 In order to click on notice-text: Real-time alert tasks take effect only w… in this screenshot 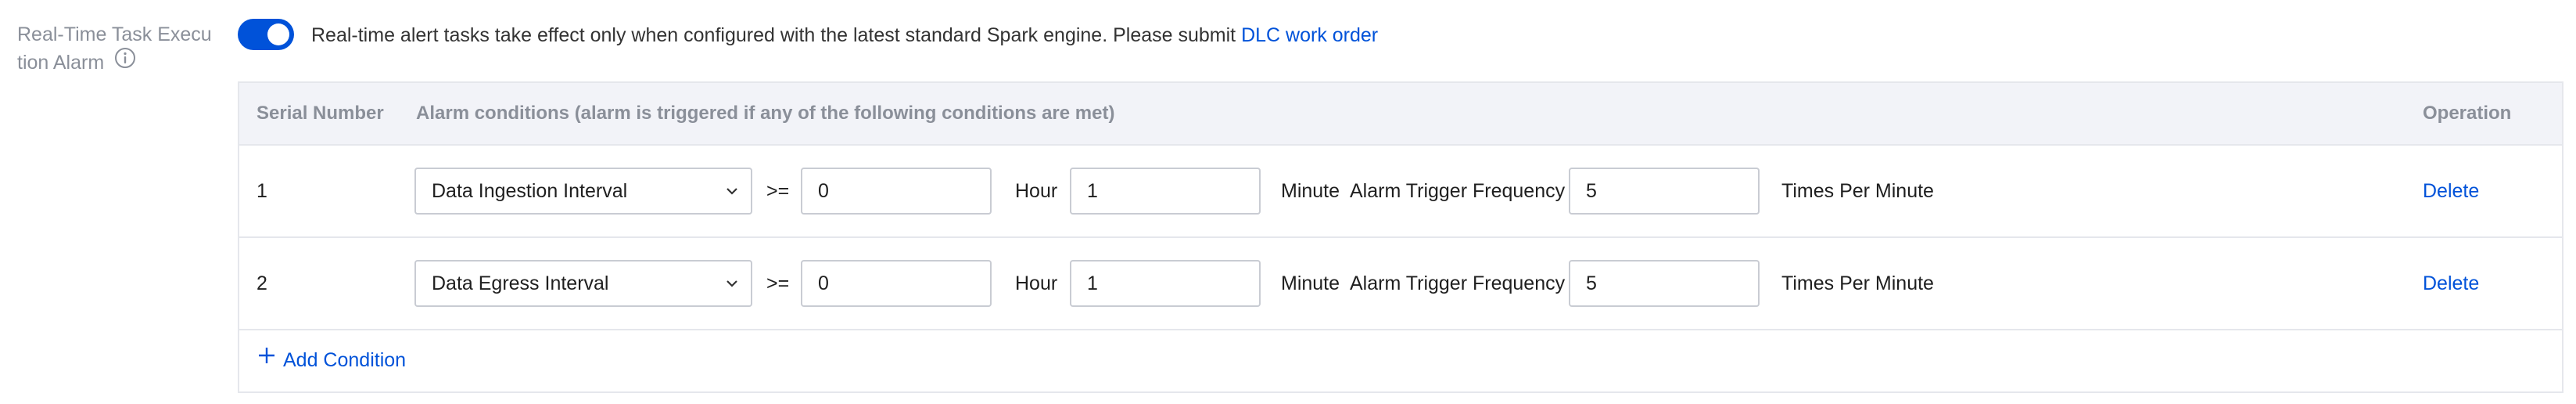, I will do `click(773, 35)`.